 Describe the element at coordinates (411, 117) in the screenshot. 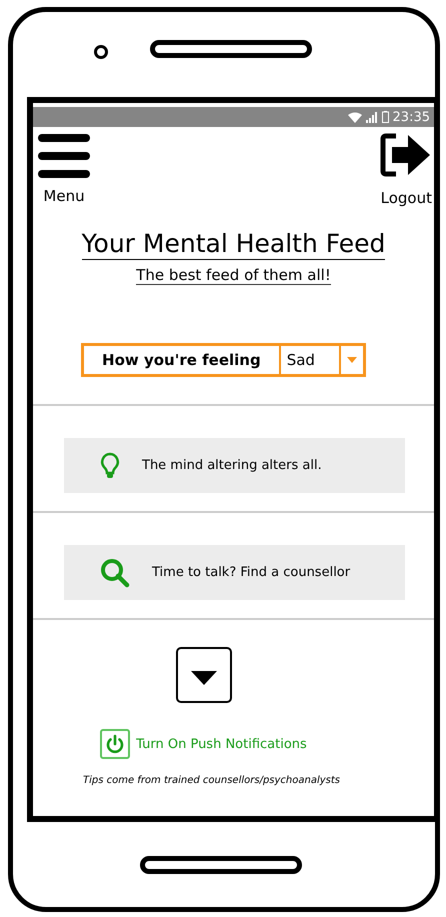

I see `status-time: 23:35` at that location.